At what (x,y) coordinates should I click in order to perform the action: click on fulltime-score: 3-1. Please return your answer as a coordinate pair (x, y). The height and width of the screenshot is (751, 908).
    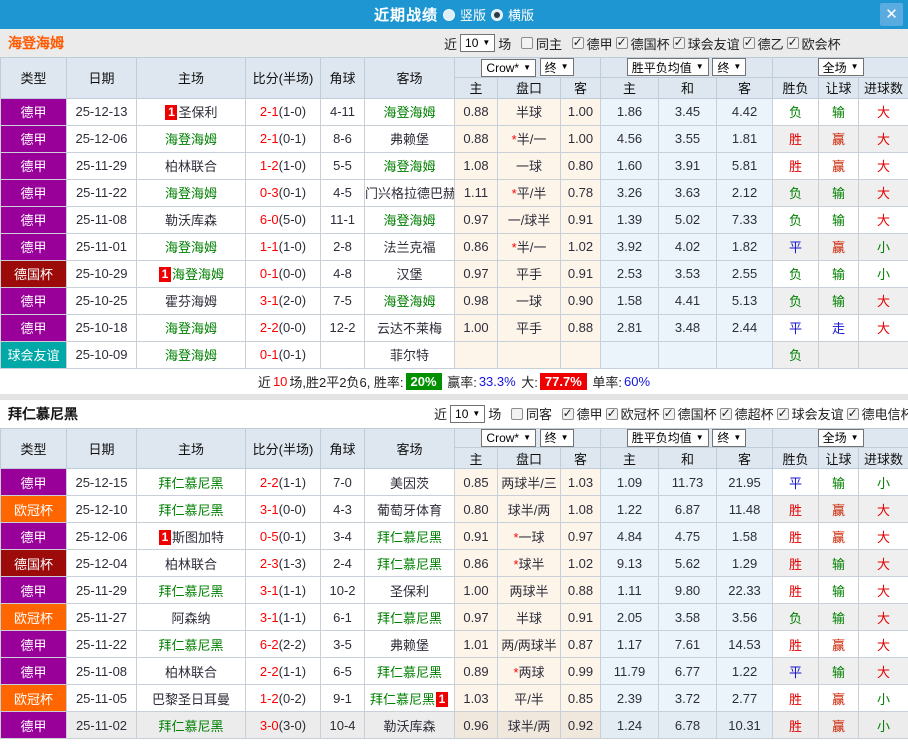
    Looking at the image, I should click on (269, 617).